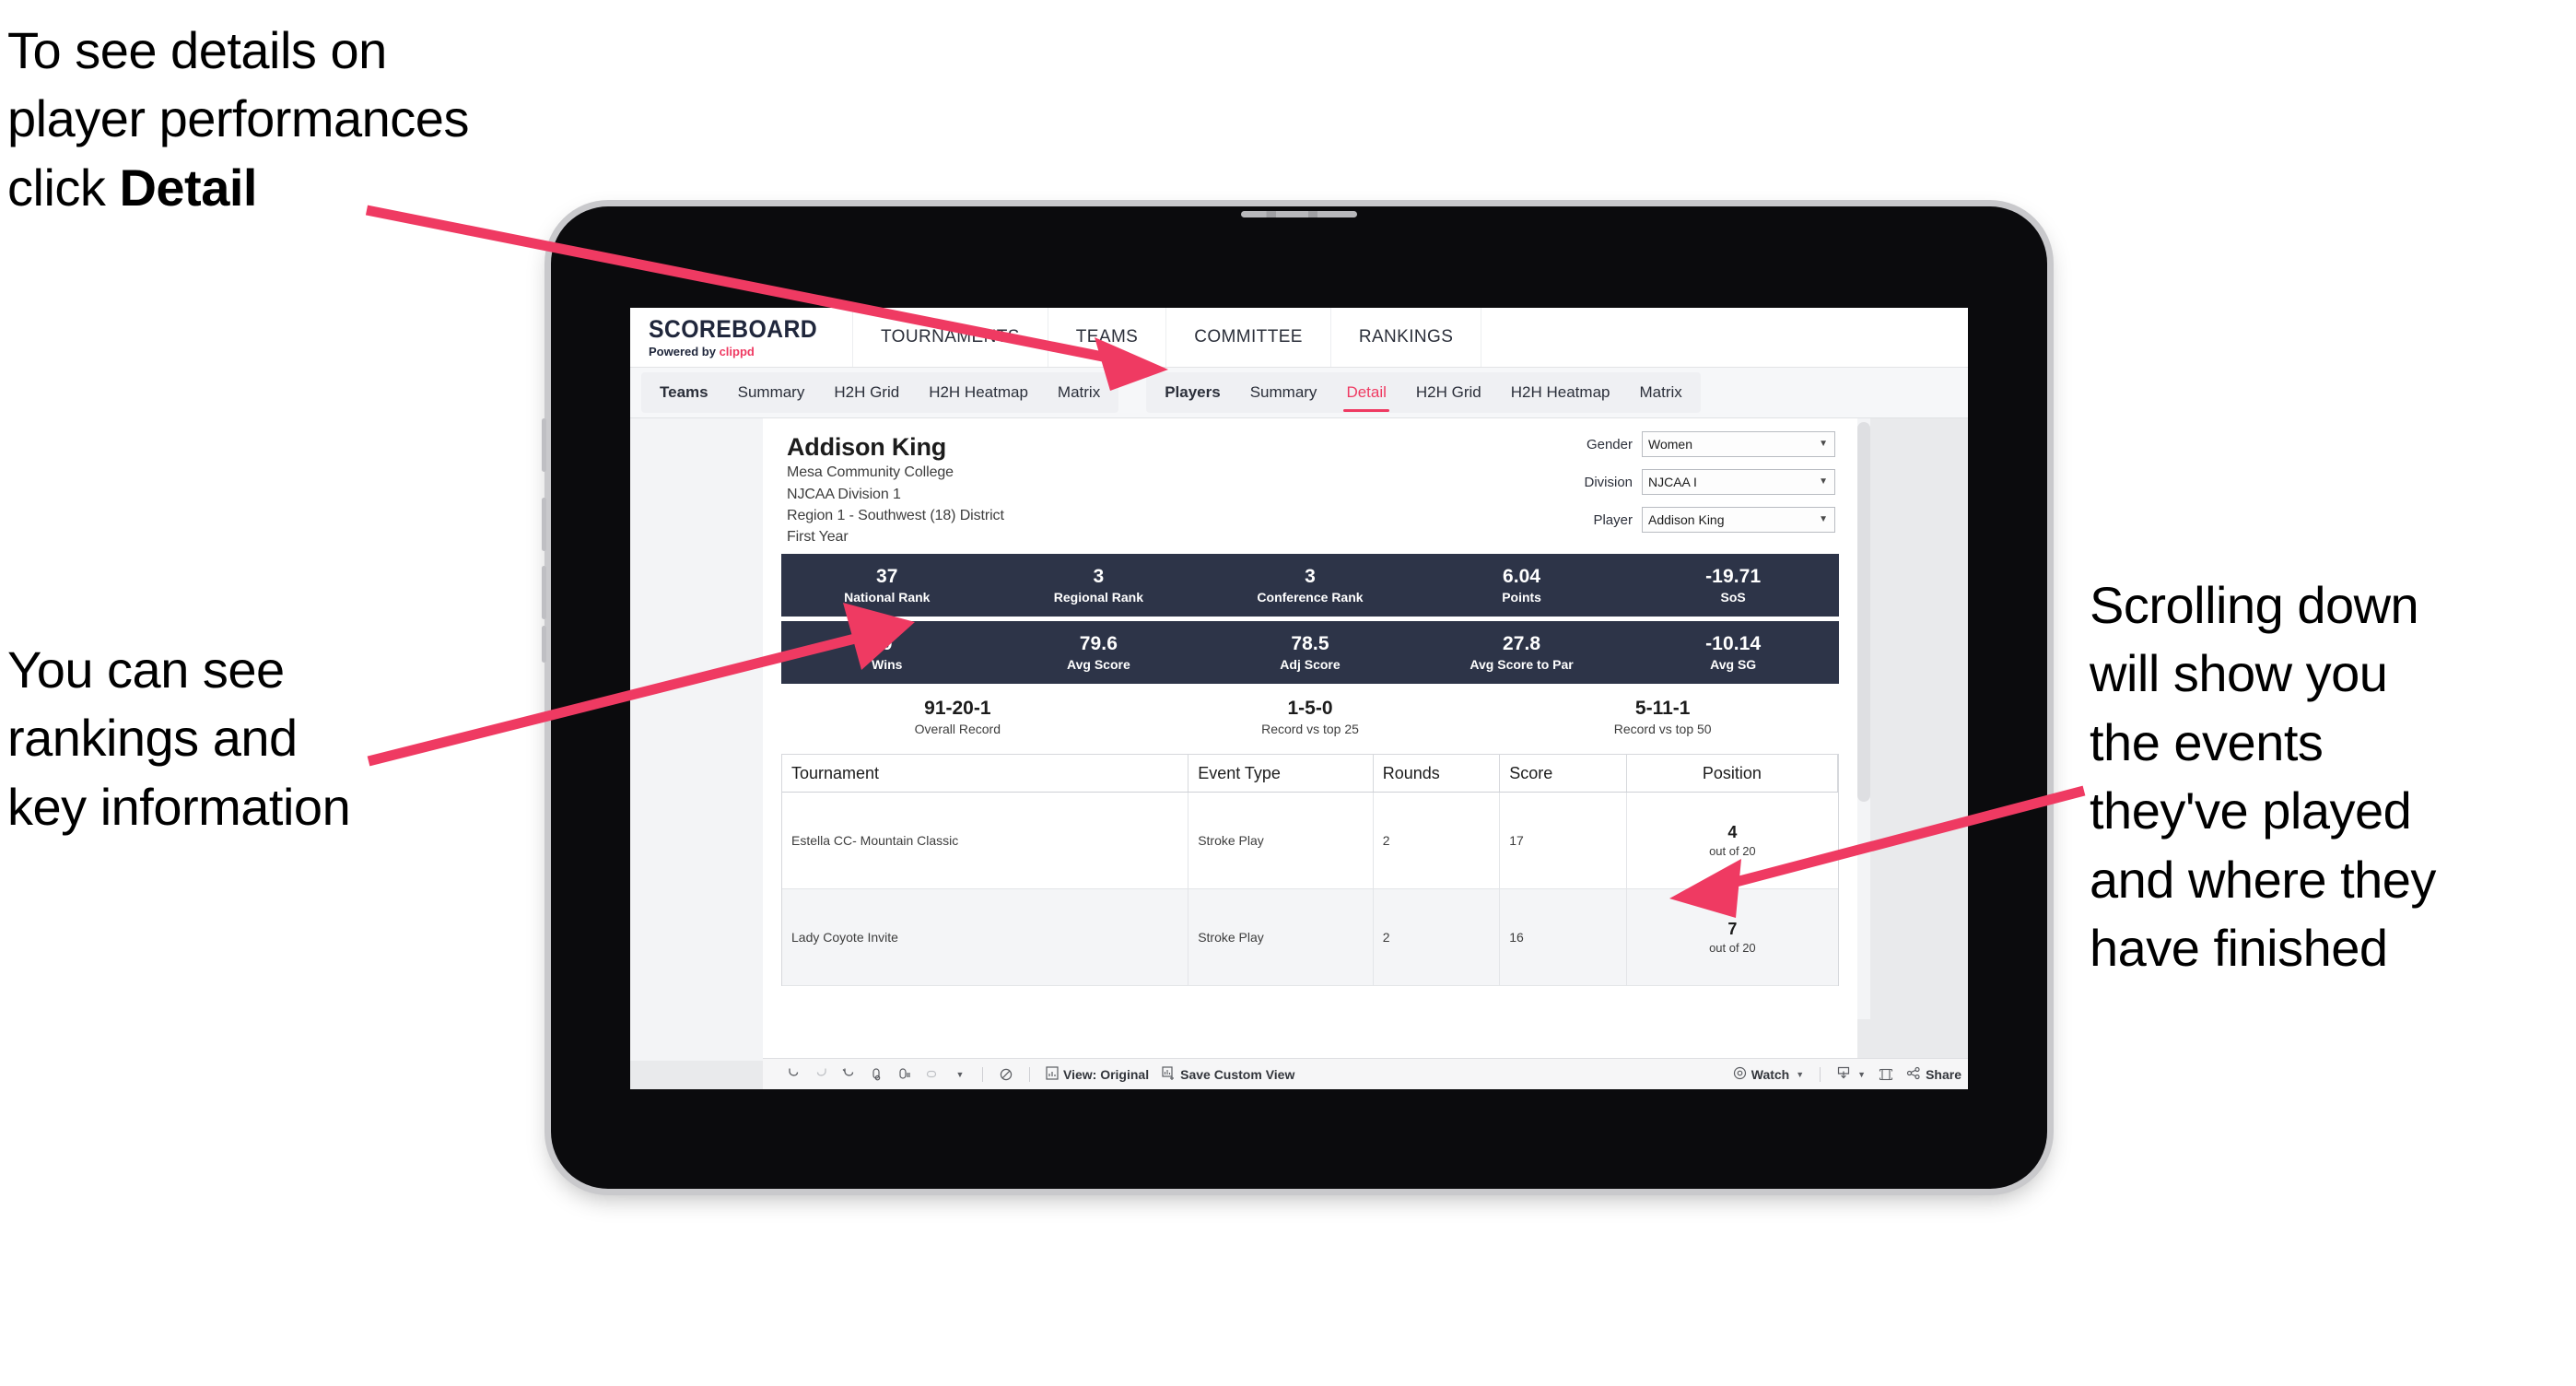 The width and height of the screenshot is (2576, 1386). Describe the element at coordinates (1310, 664) in the screenshot. I see `stat-label: Adj Score` at that location.